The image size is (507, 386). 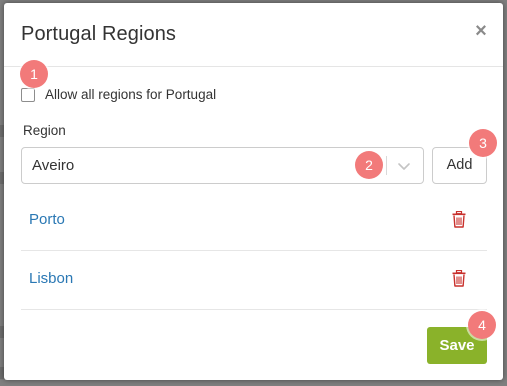 I want to click on modal-title: Portugal Regions, so click(x=99, y=34).